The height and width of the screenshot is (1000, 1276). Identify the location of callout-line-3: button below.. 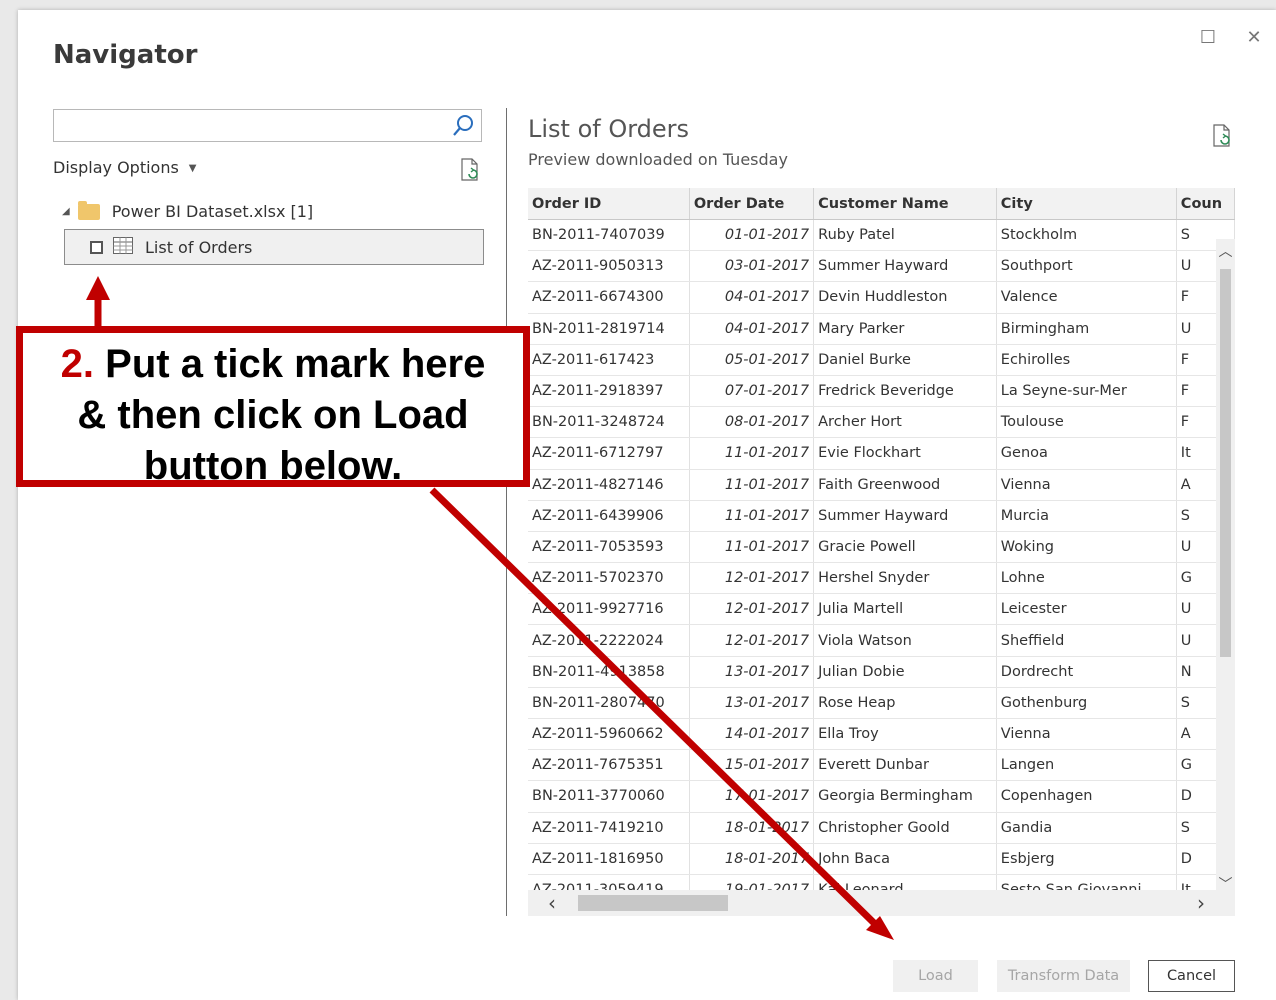
(273, 466).